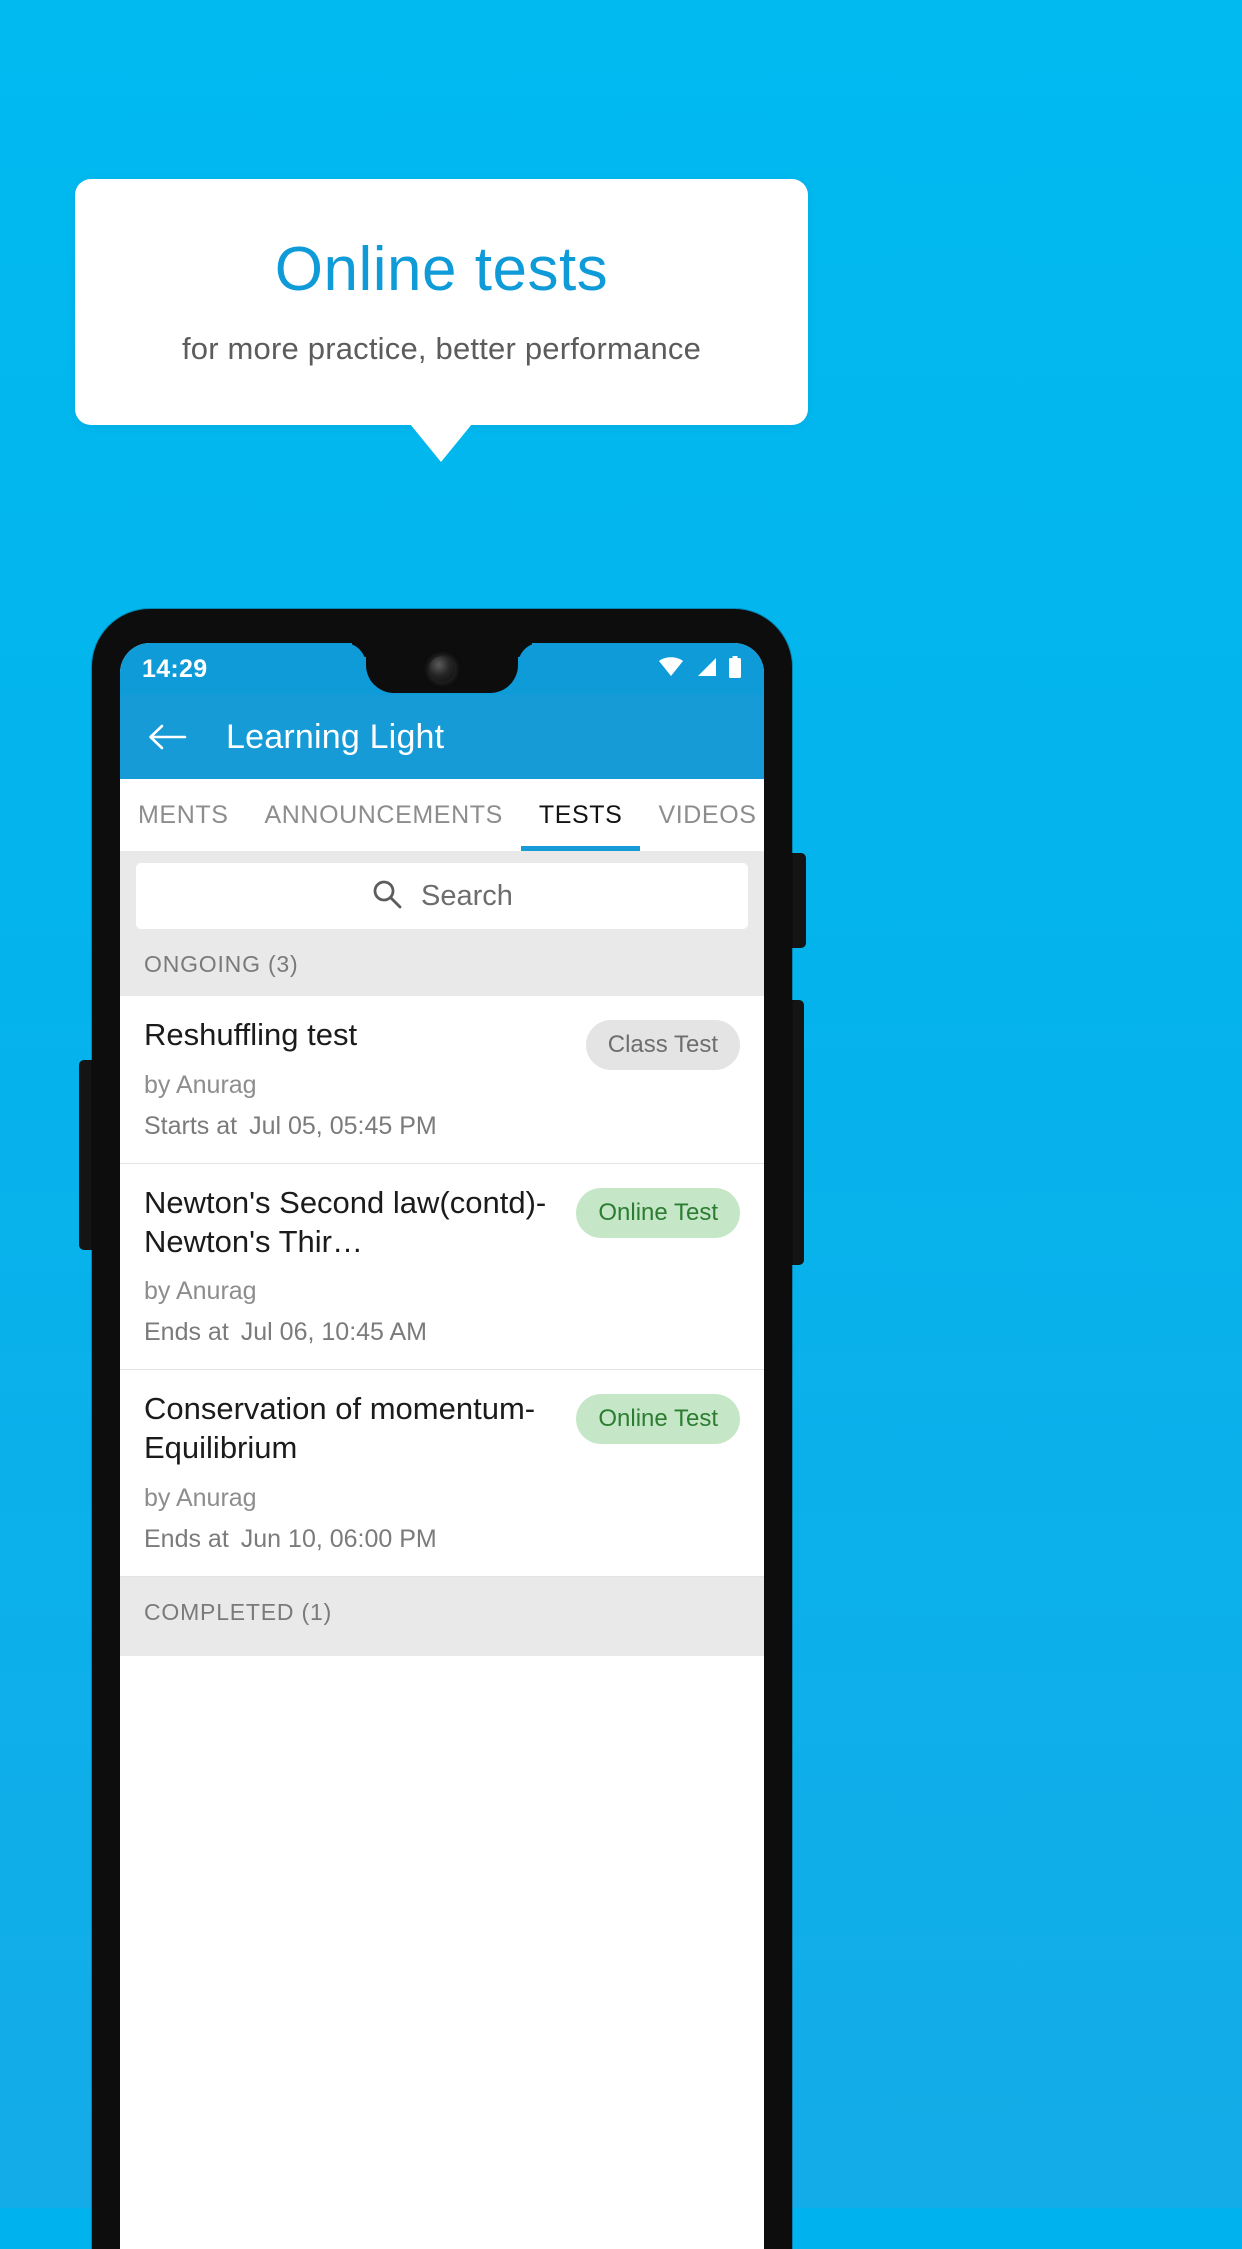  I want to click on status-badge: Class Test, so click(662, 1045).